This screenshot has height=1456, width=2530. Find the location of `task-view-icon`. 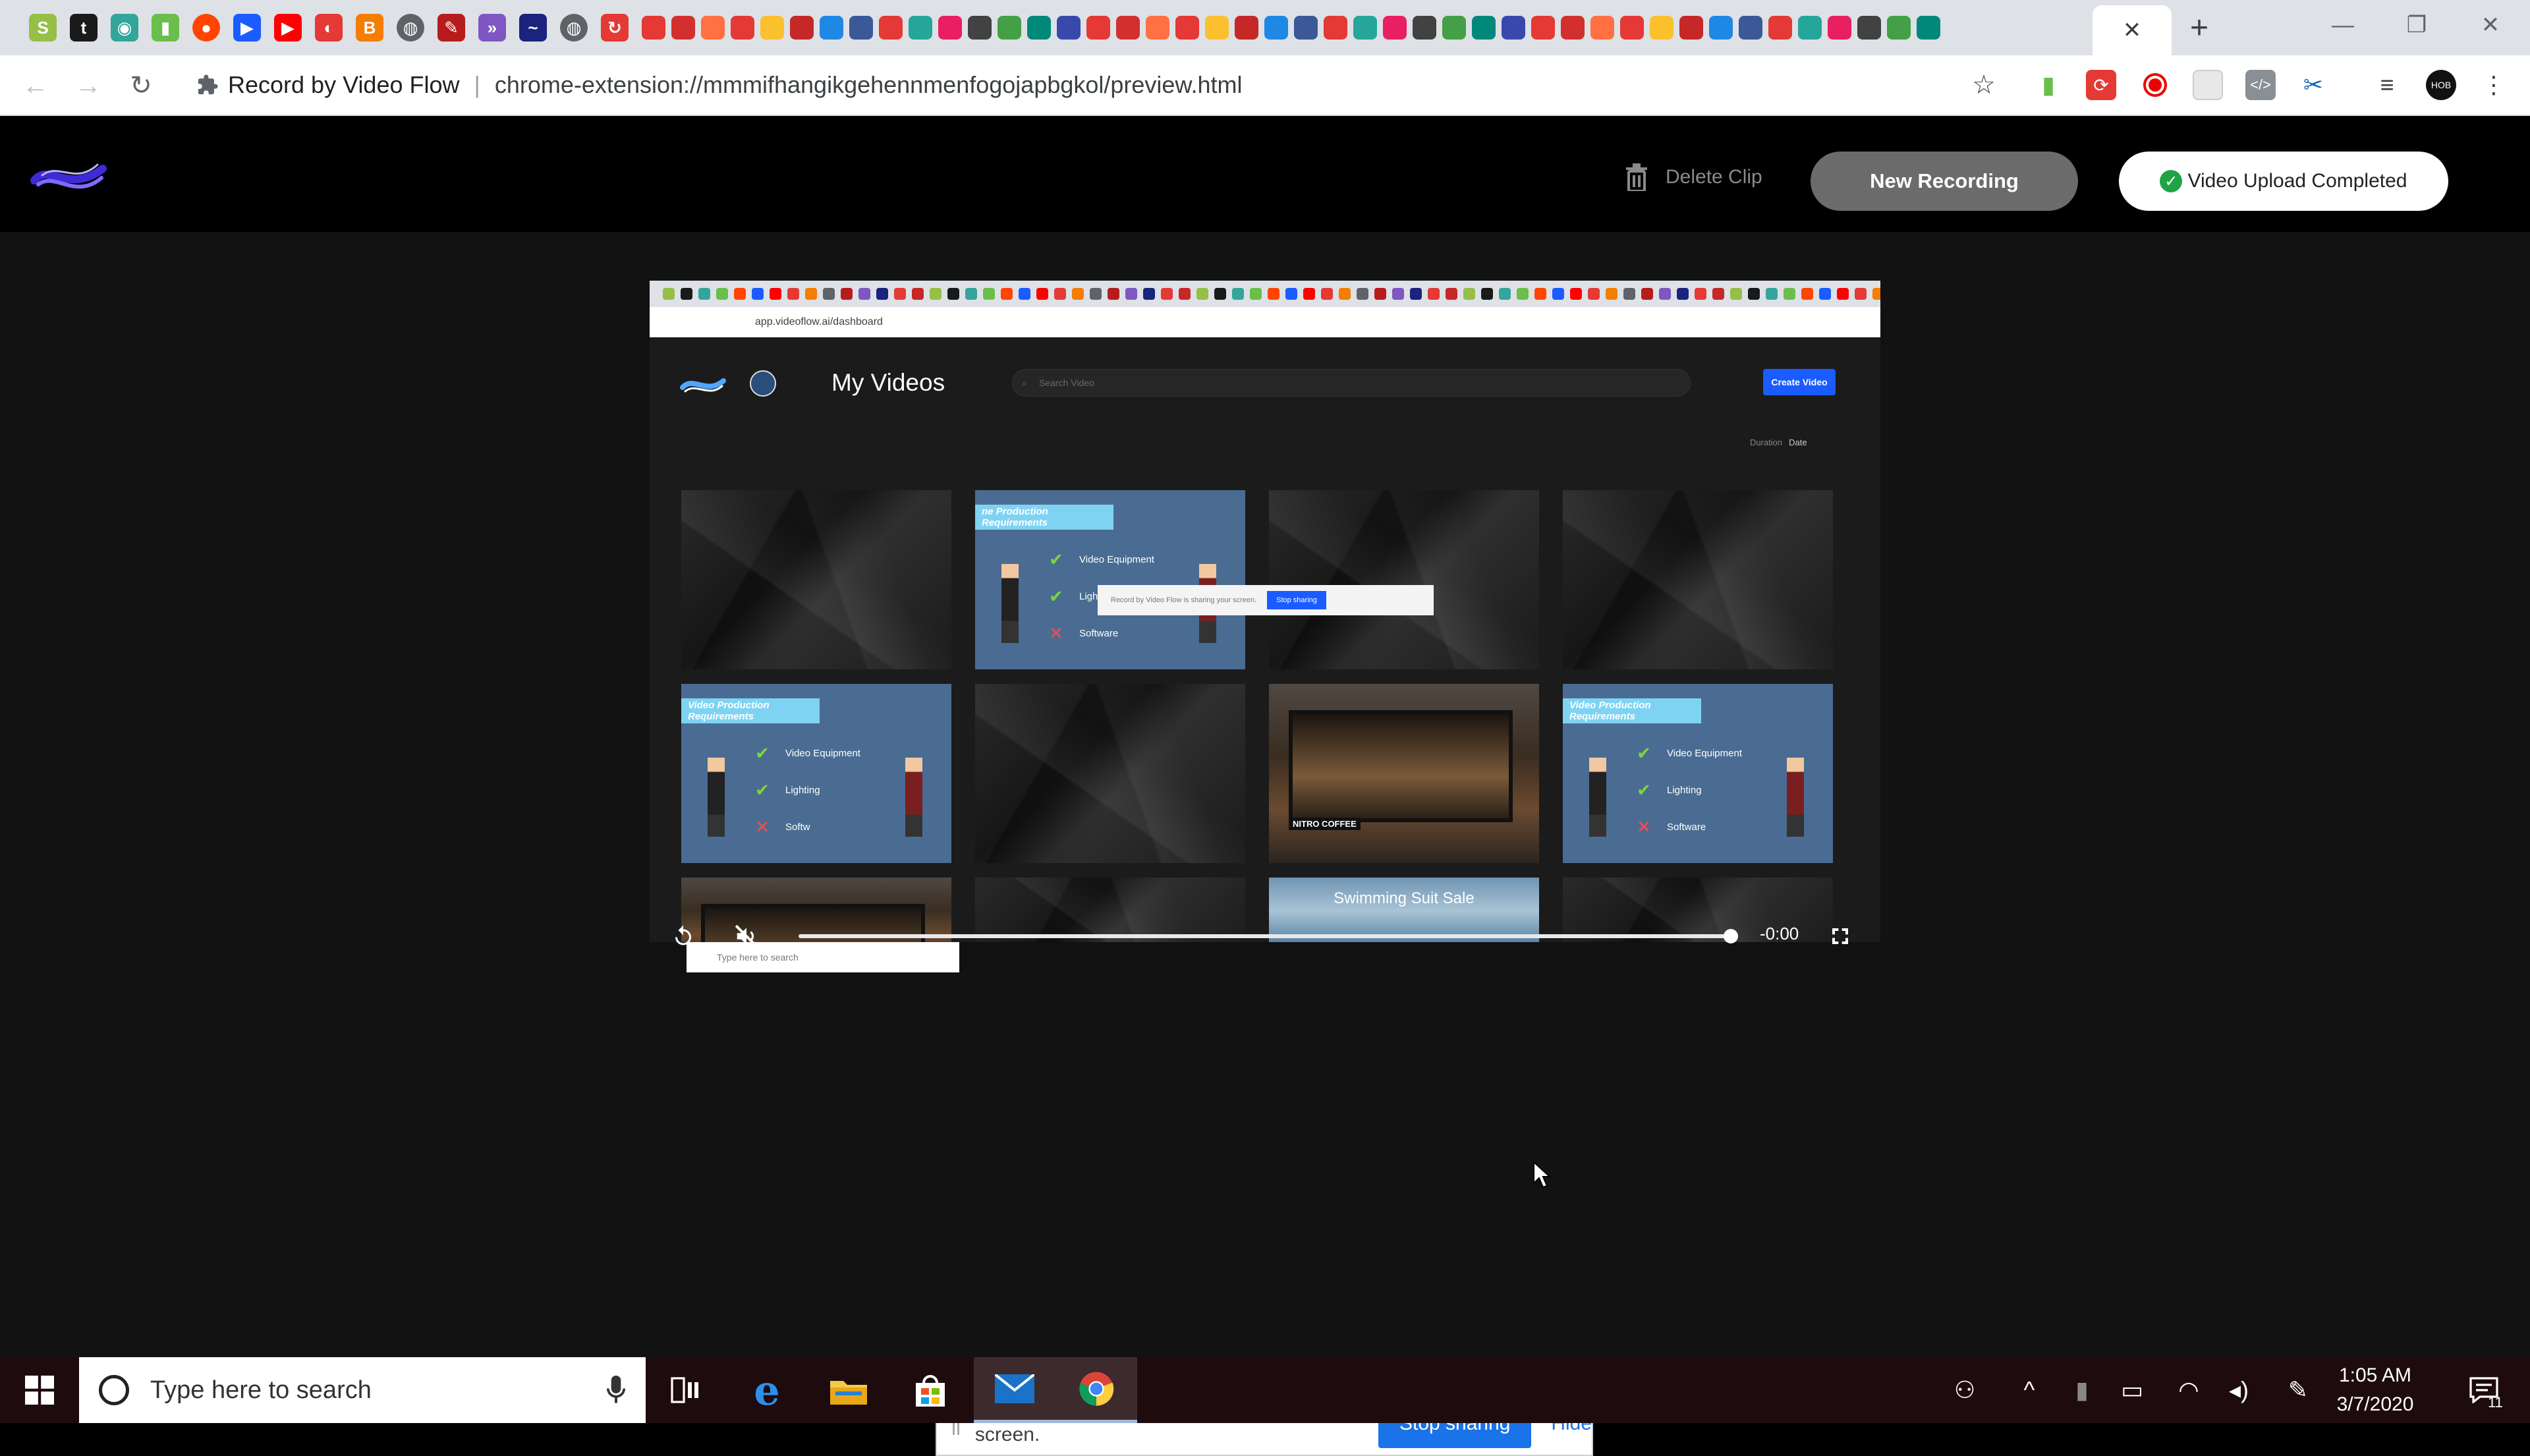

task-view-icon is located at coordinates (685, 1390).